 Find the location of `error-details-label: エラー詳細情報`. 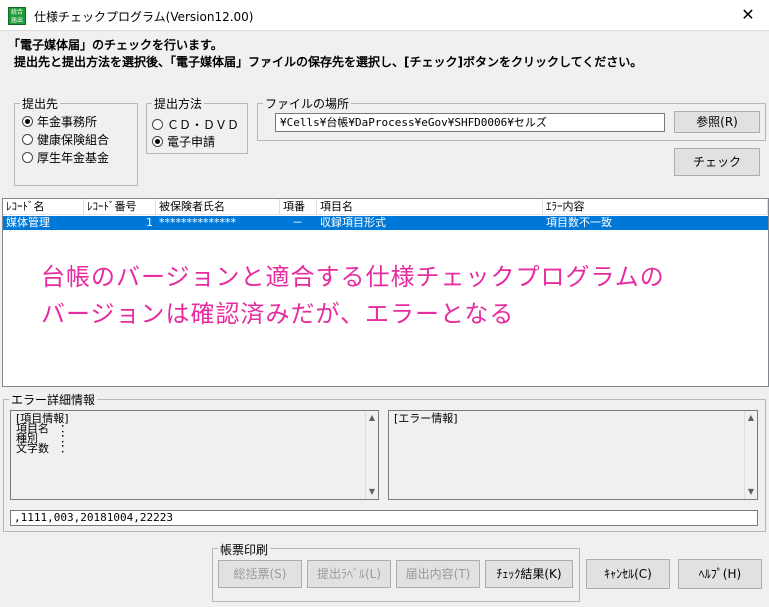

error-details-label: エラー詳細情報 is located at coordinates (53, 399).